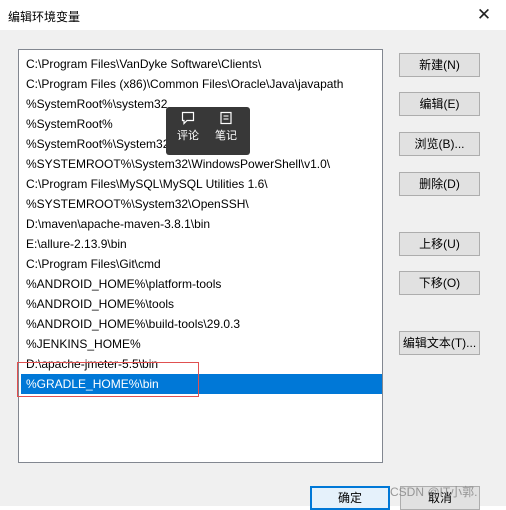  What do you see at coordinates (350, 498) in the screenshot?
I see `ok-button: 确定` at bounding box center [350, 498].